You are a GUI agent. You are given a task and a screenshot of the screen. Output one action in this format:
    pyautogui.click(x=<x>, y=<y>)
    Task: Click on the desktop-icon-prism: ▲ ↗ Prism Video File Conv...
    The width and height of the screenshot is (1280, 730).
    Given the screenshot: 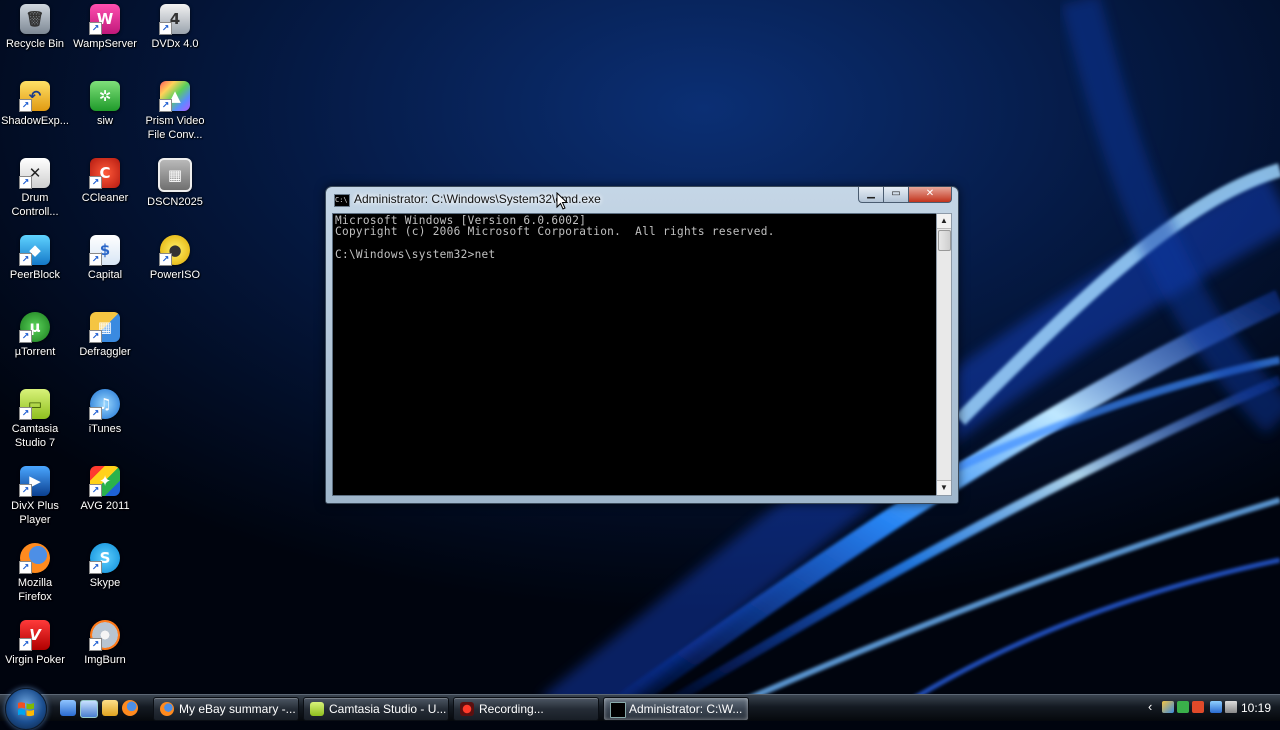 What is the action you would take?
    pyautogui.click(x=175, y=109)
    